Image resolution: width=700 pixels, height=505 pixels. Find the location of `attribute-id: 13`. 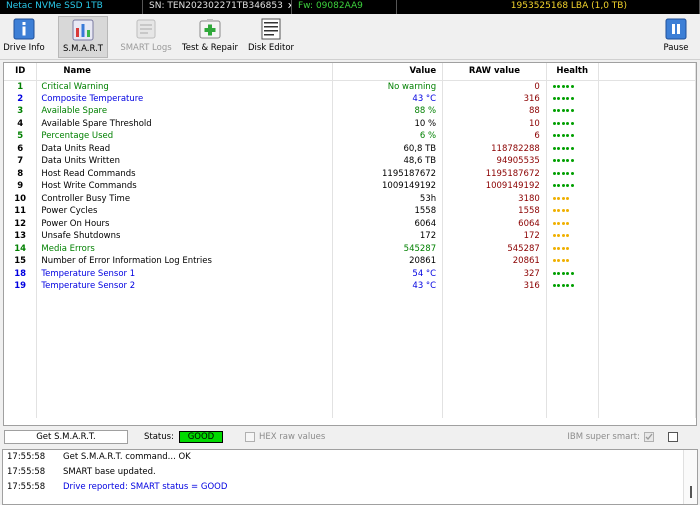

attribute-id: 13 is located at coordinates (21, 236).